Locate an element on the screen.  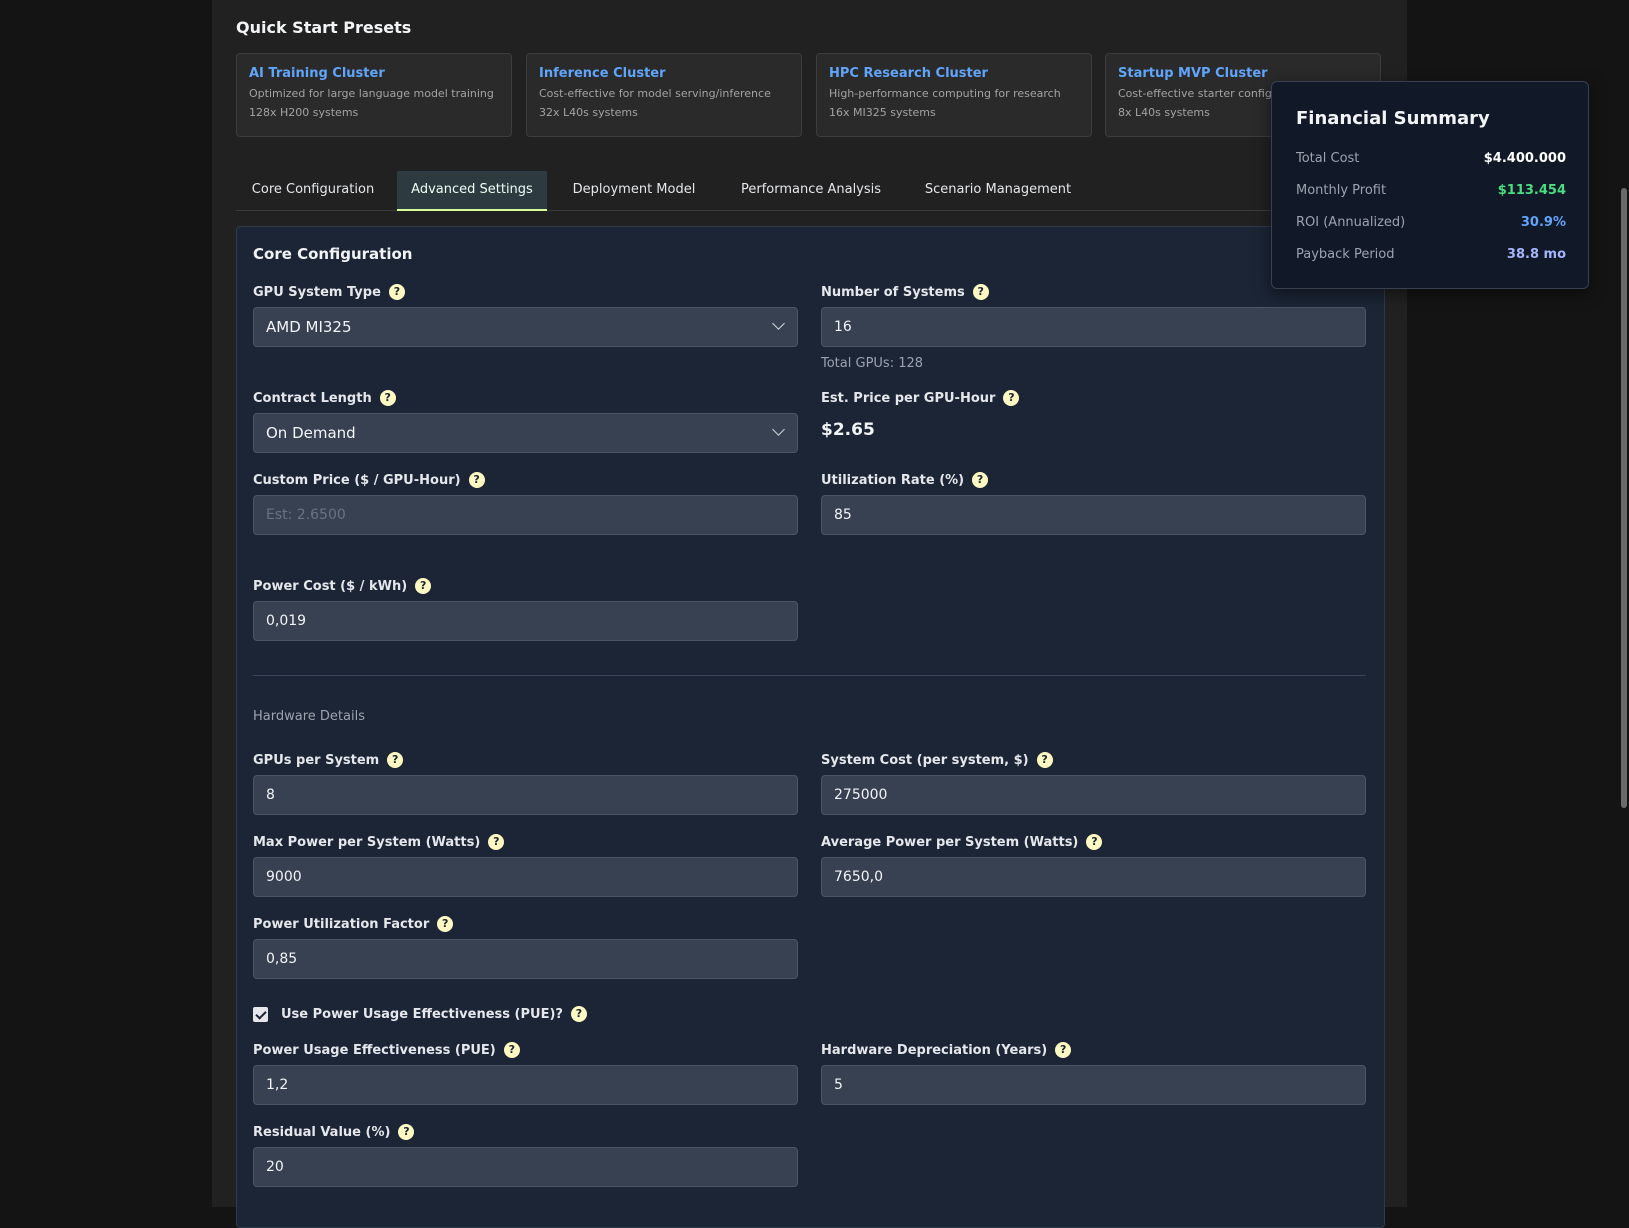
label-text: Contract Length is located at coordinates (312, 398).